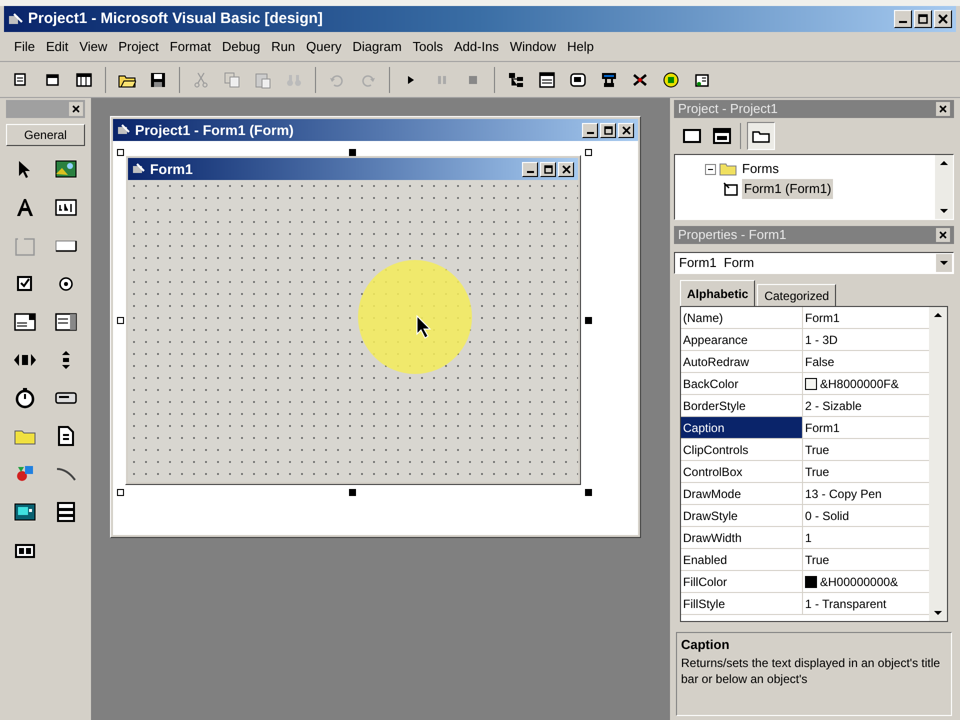 This screenshot has height=720, width=960. Describe the element at coordinates (859, 383) in the screenshot. I see `property-value: &H8000000F&` at that location.